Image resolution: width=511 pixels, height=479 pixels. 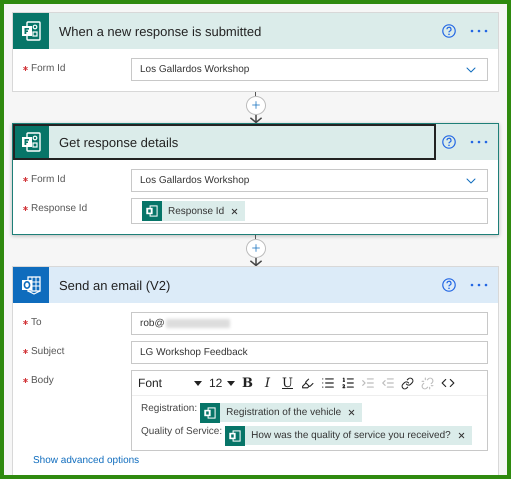 What do you see at coordinates (309, 323) in the screenshot?
I see `text-field: rob@` at bounding box center [309, 323].